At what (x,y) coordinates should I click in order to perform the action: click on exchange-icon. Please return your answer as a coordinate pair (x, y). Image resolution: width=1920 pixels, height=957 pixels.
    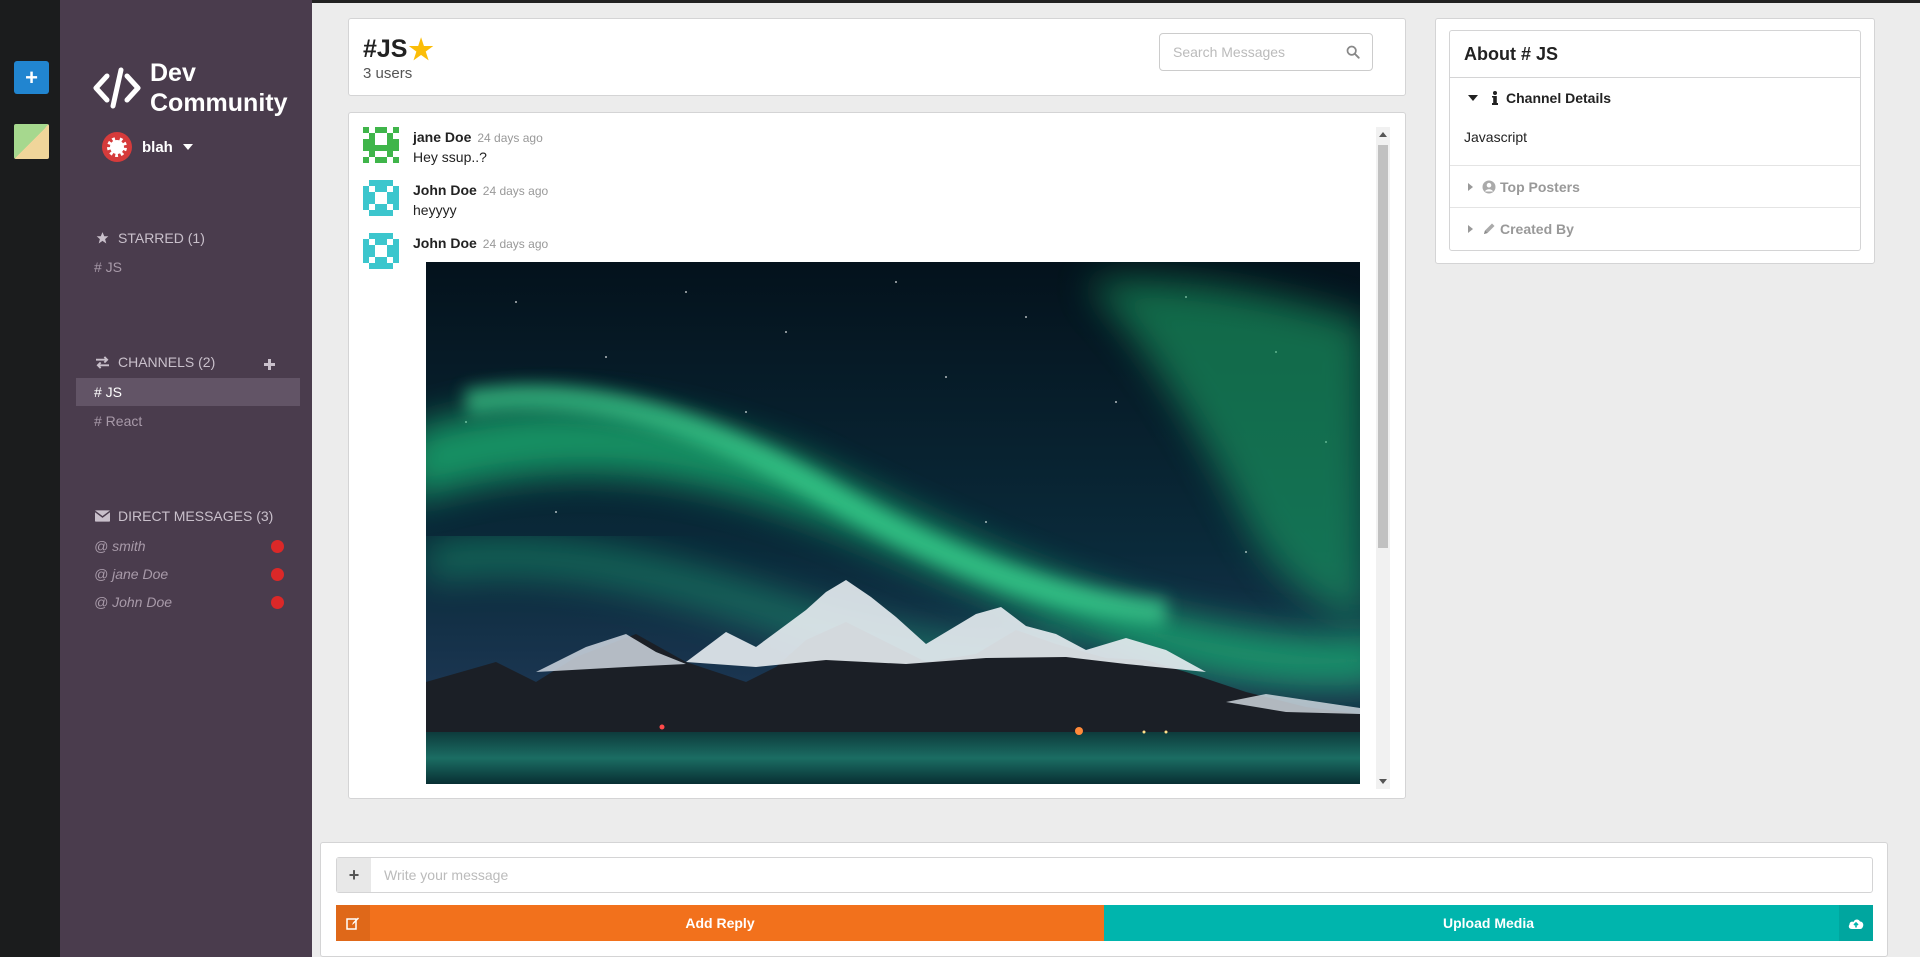
    Looking at the image, I should click on (102, 362).